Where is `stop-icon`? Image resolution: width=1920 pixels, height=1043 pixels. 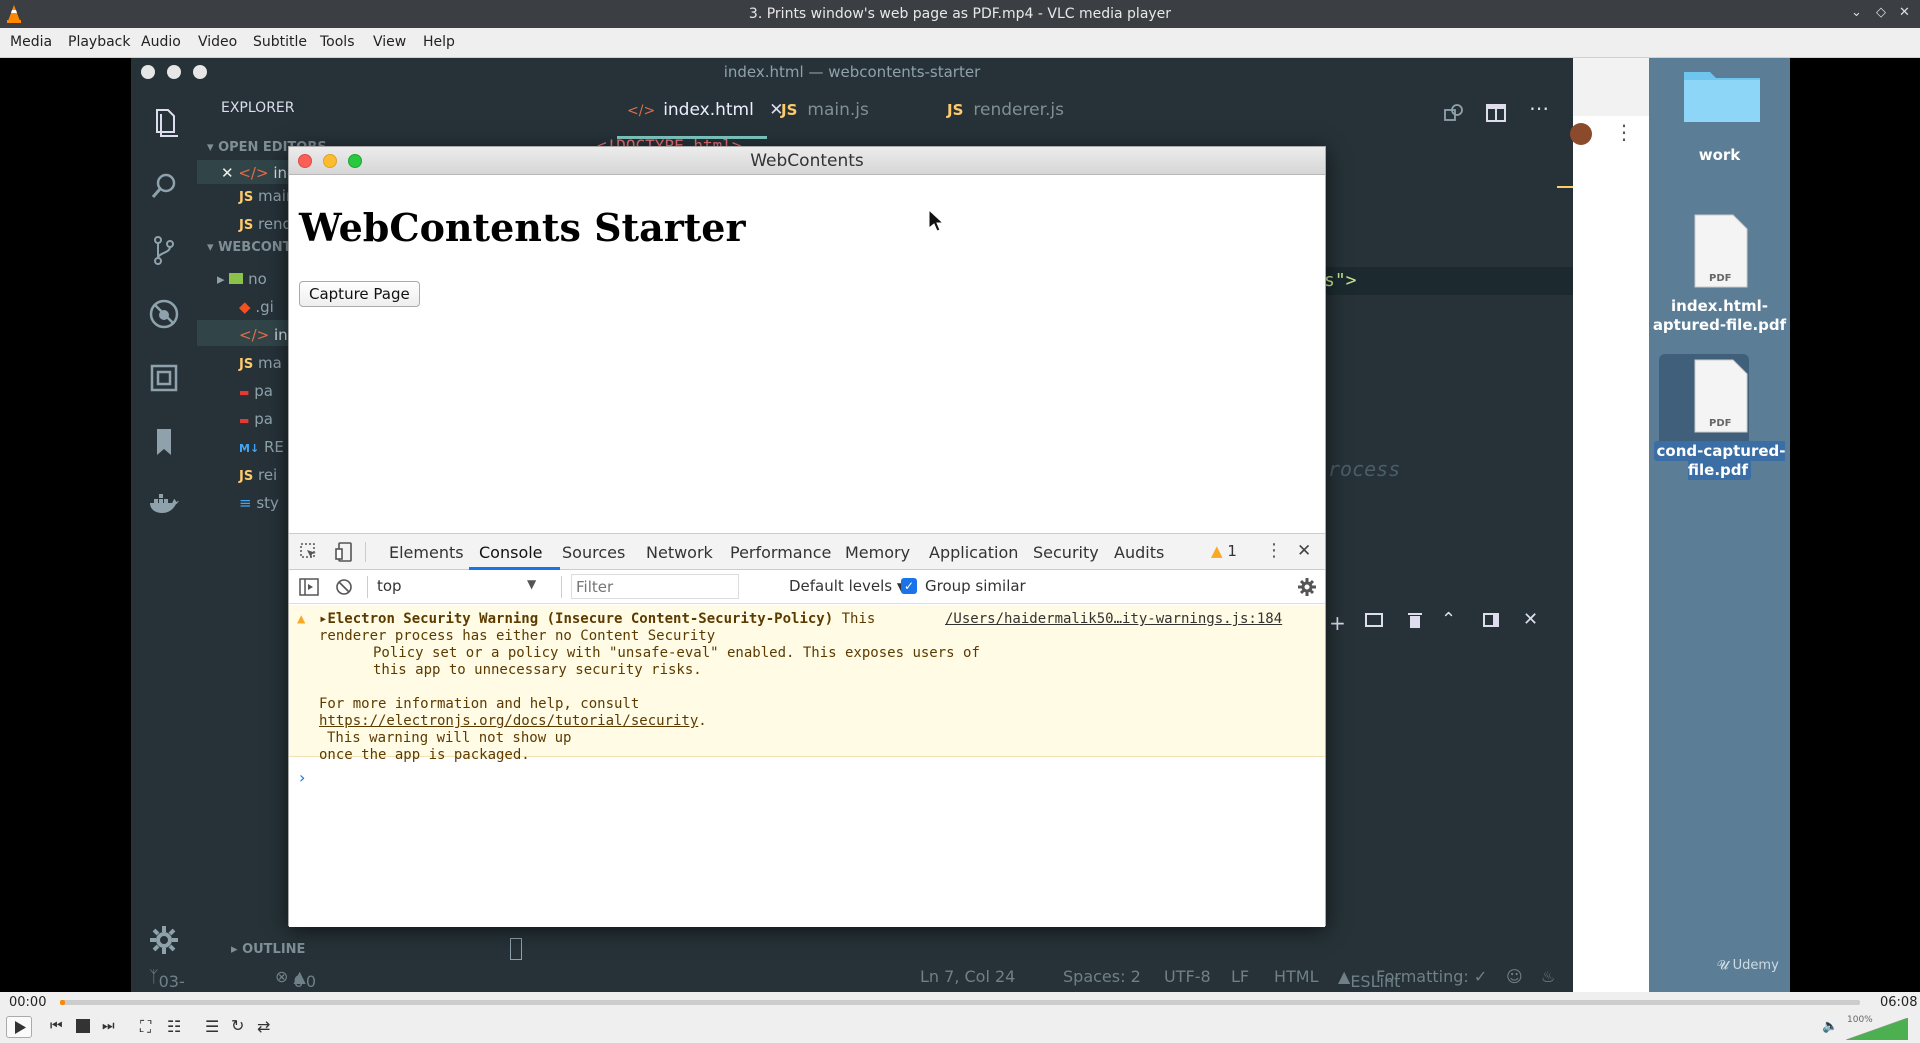
stop-icon is located at coordinates (83, 1026).